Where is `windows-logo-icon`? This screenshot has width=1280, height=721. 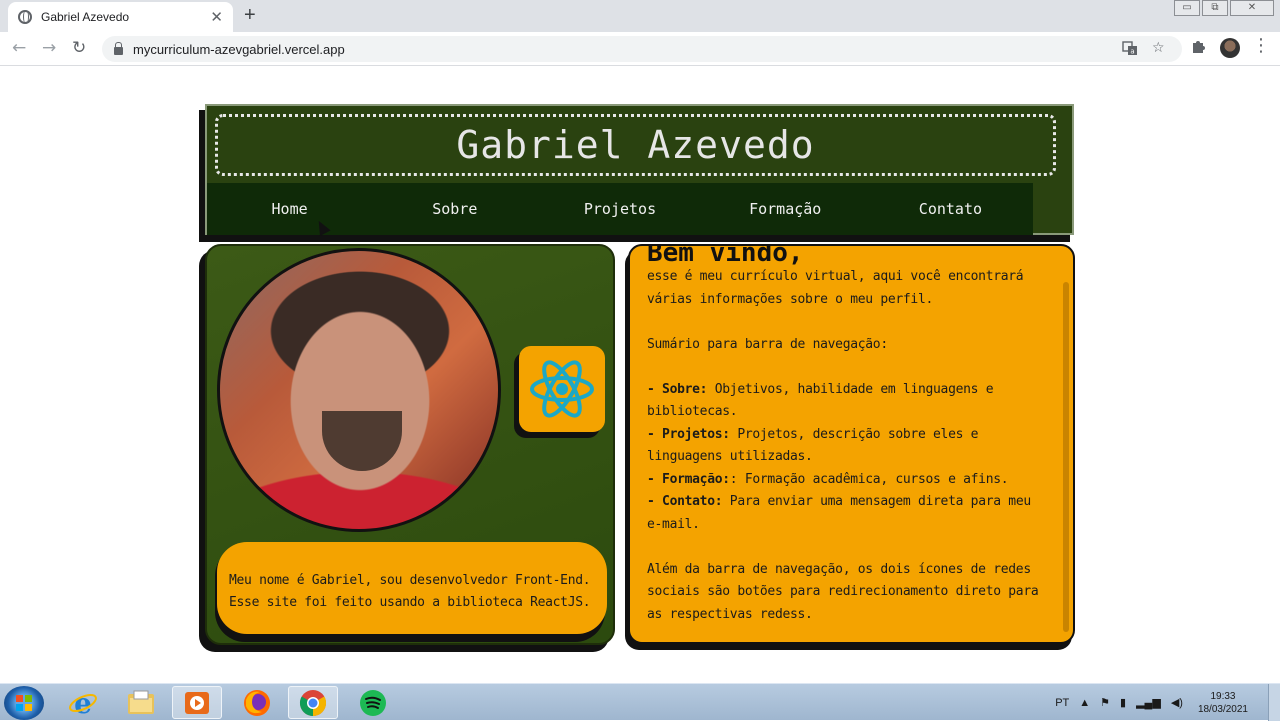
windows-logo-icon is located at coordinates (24, 703).